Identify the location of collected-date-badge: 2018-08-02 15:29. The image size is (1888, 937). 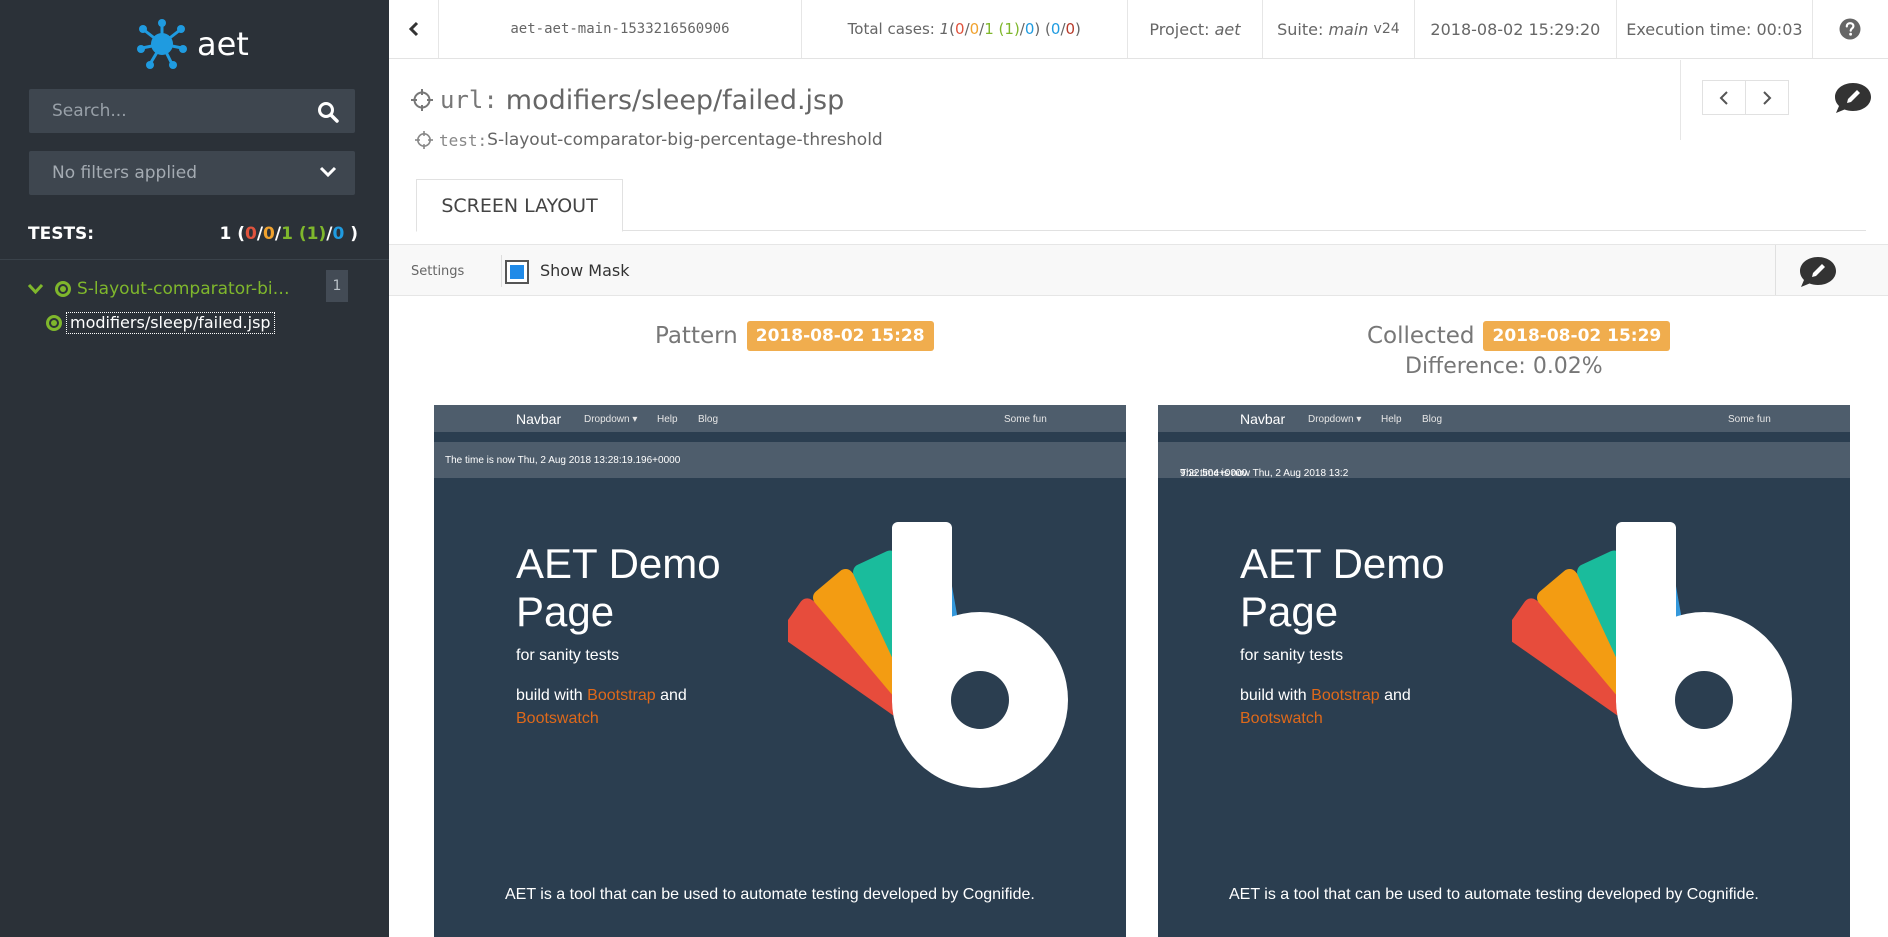
(1577, 336).